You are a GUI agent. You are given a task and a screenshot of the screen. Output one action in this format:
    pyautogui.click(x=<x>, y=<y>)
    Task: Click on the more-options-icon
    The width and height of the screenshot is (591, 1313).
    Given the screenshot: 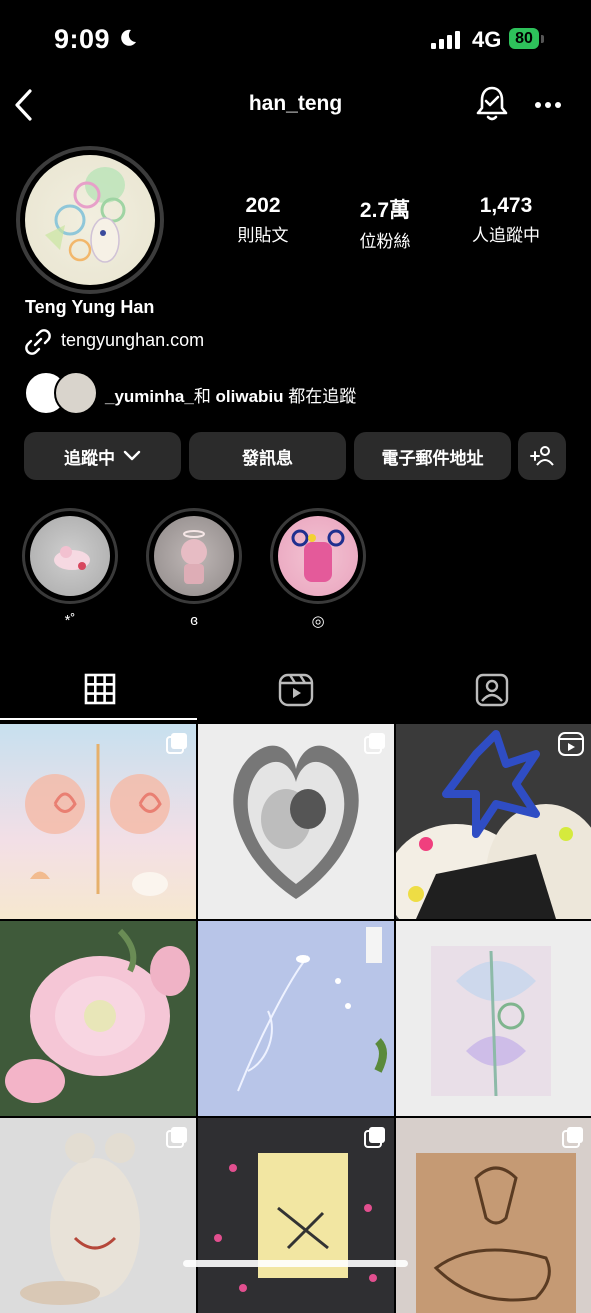 What is the action you would take?
    pyautogui.click(x=548, y=105)
    